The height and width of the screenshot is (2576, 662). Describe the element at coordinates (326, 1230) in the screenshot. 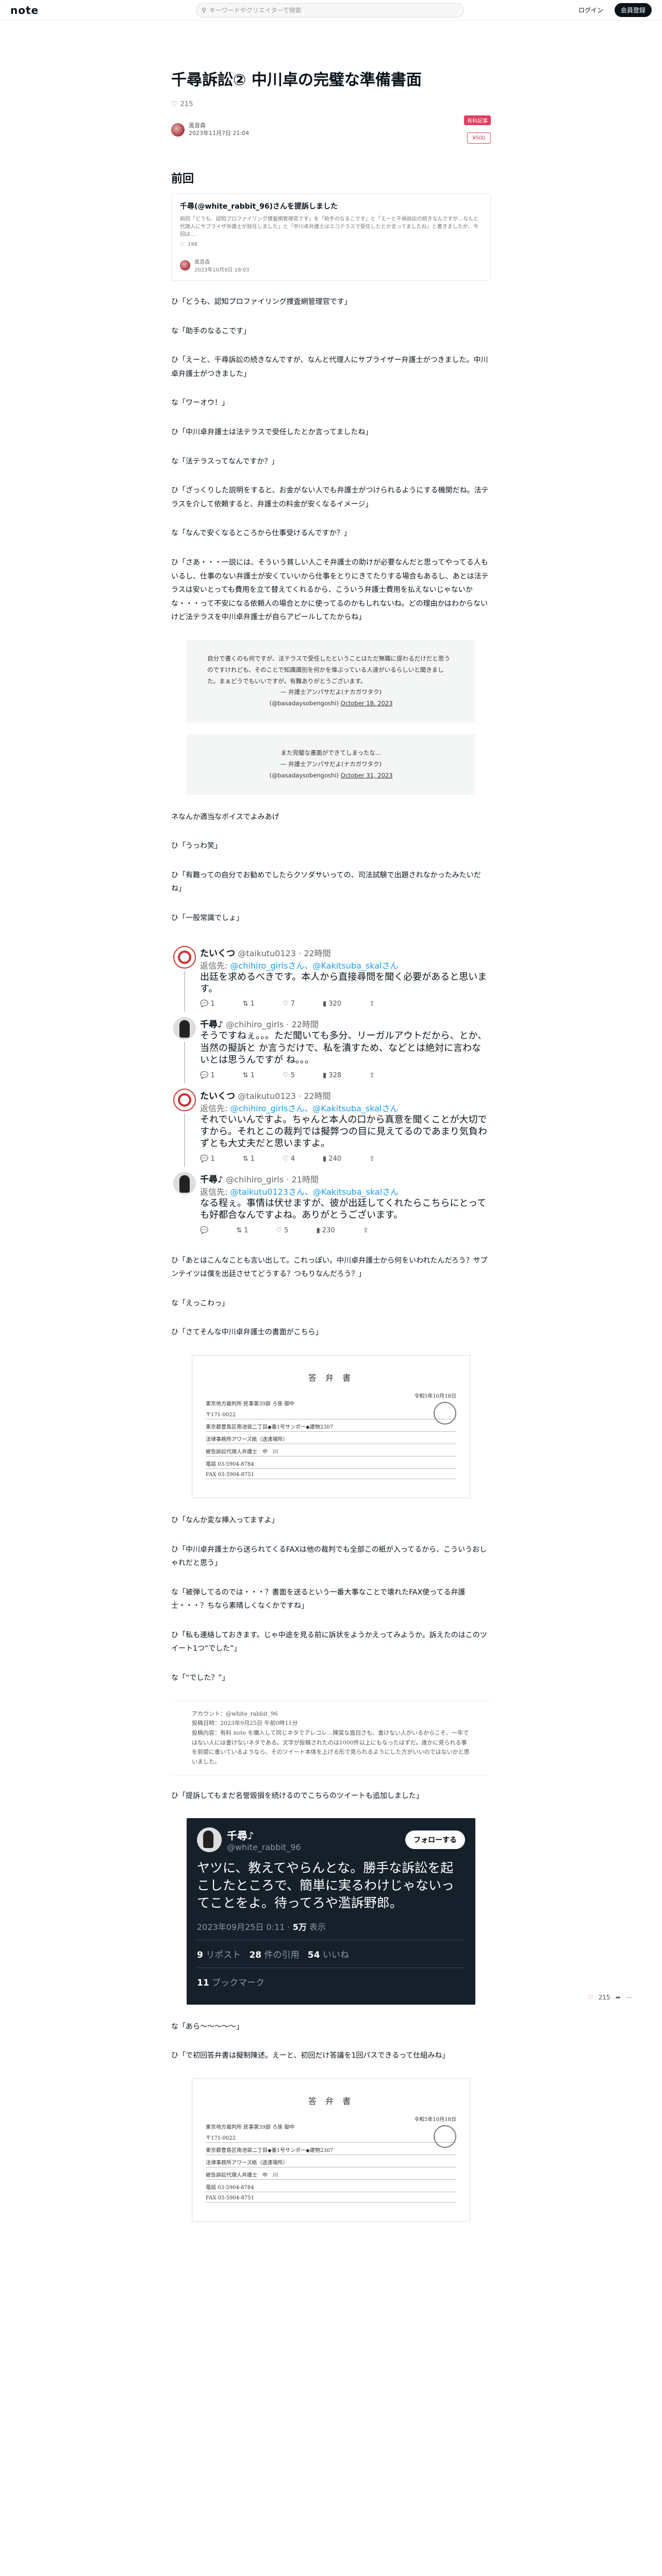

I see `views-icon: ▮ 230` at that location.